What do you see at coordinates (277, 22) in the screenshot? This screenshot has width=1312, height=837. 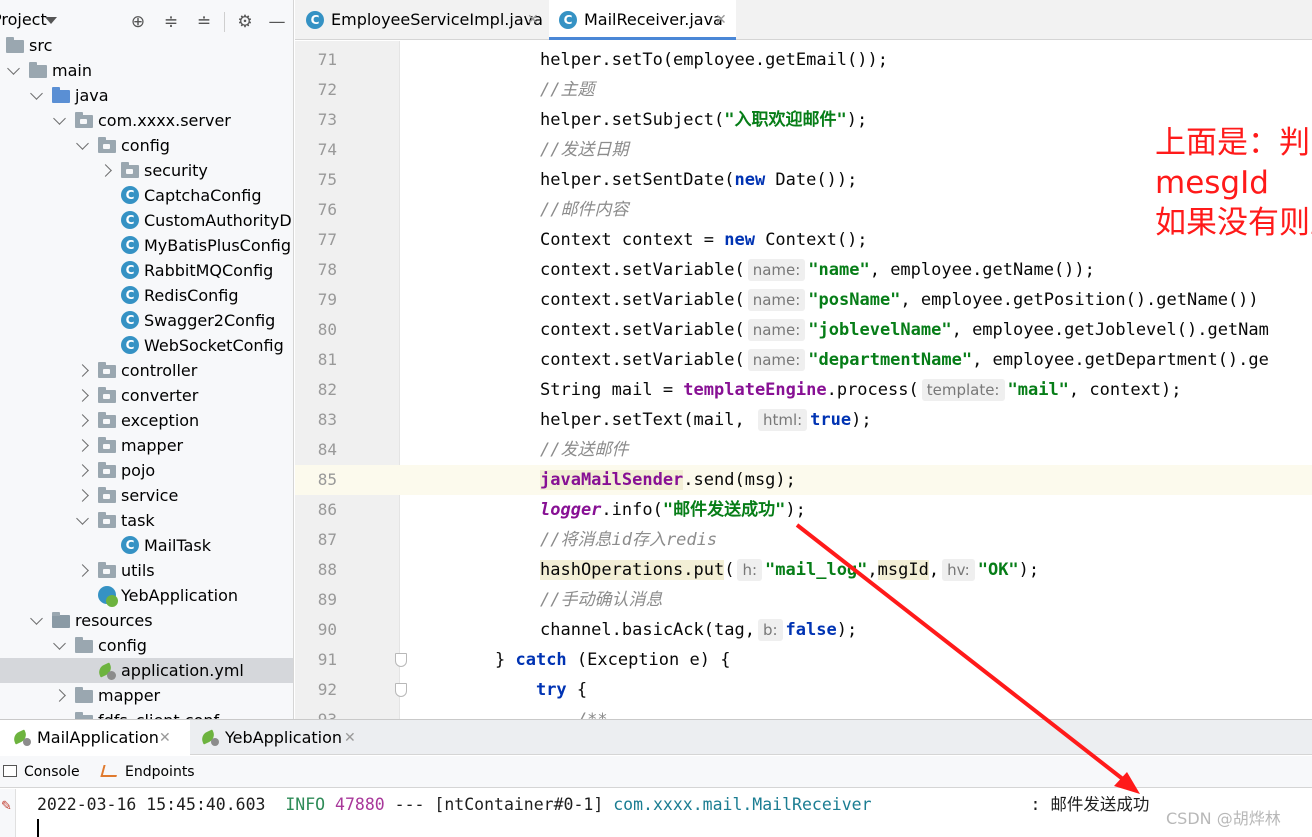 I see `hide-panel-icon: —` at bounding box center [277, 22].